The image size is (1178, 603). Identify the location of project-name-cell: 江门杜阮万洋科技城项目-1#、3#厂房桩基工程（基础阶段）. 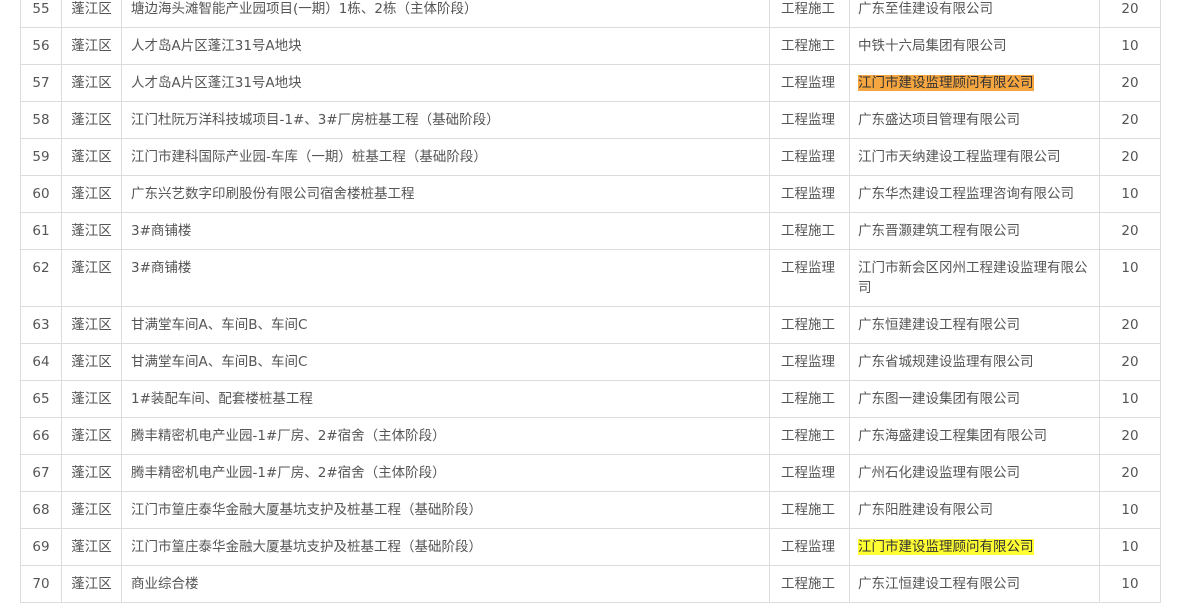
(445, 120).